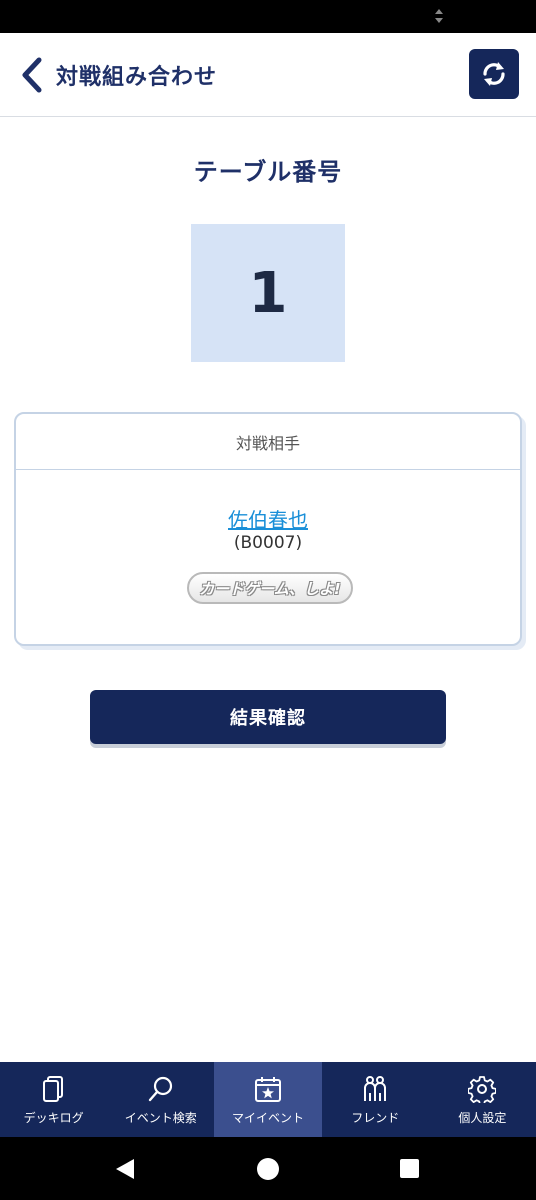 The width and height of the screenshot is (536, 1200). What do you see at coordinates (268, 518) in the screenshot?
I see `opponent-name-link: 佐伯春也` at bounding box center [268, 518].